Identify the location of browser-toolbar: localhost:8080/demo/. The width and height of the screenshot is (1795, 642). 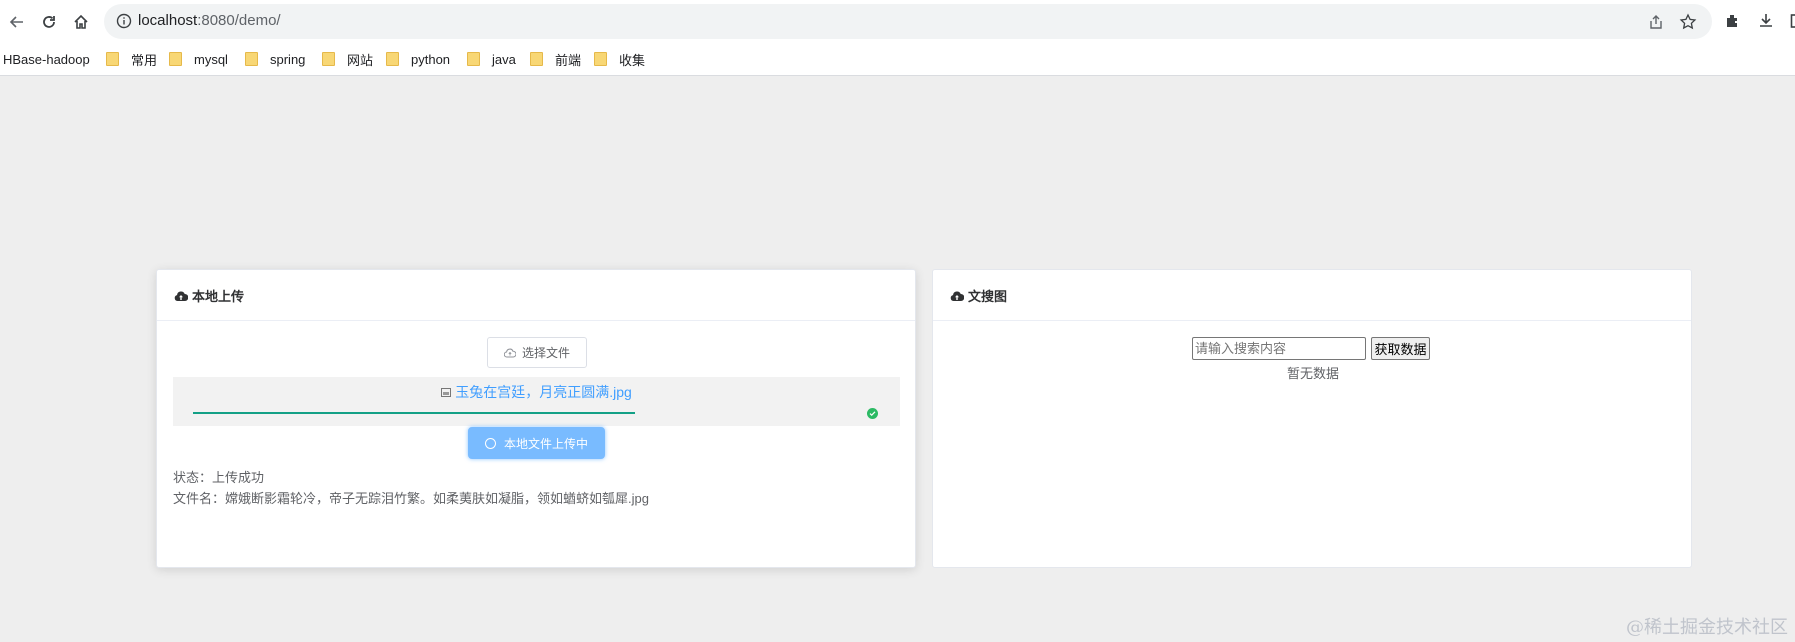
(897, 21).